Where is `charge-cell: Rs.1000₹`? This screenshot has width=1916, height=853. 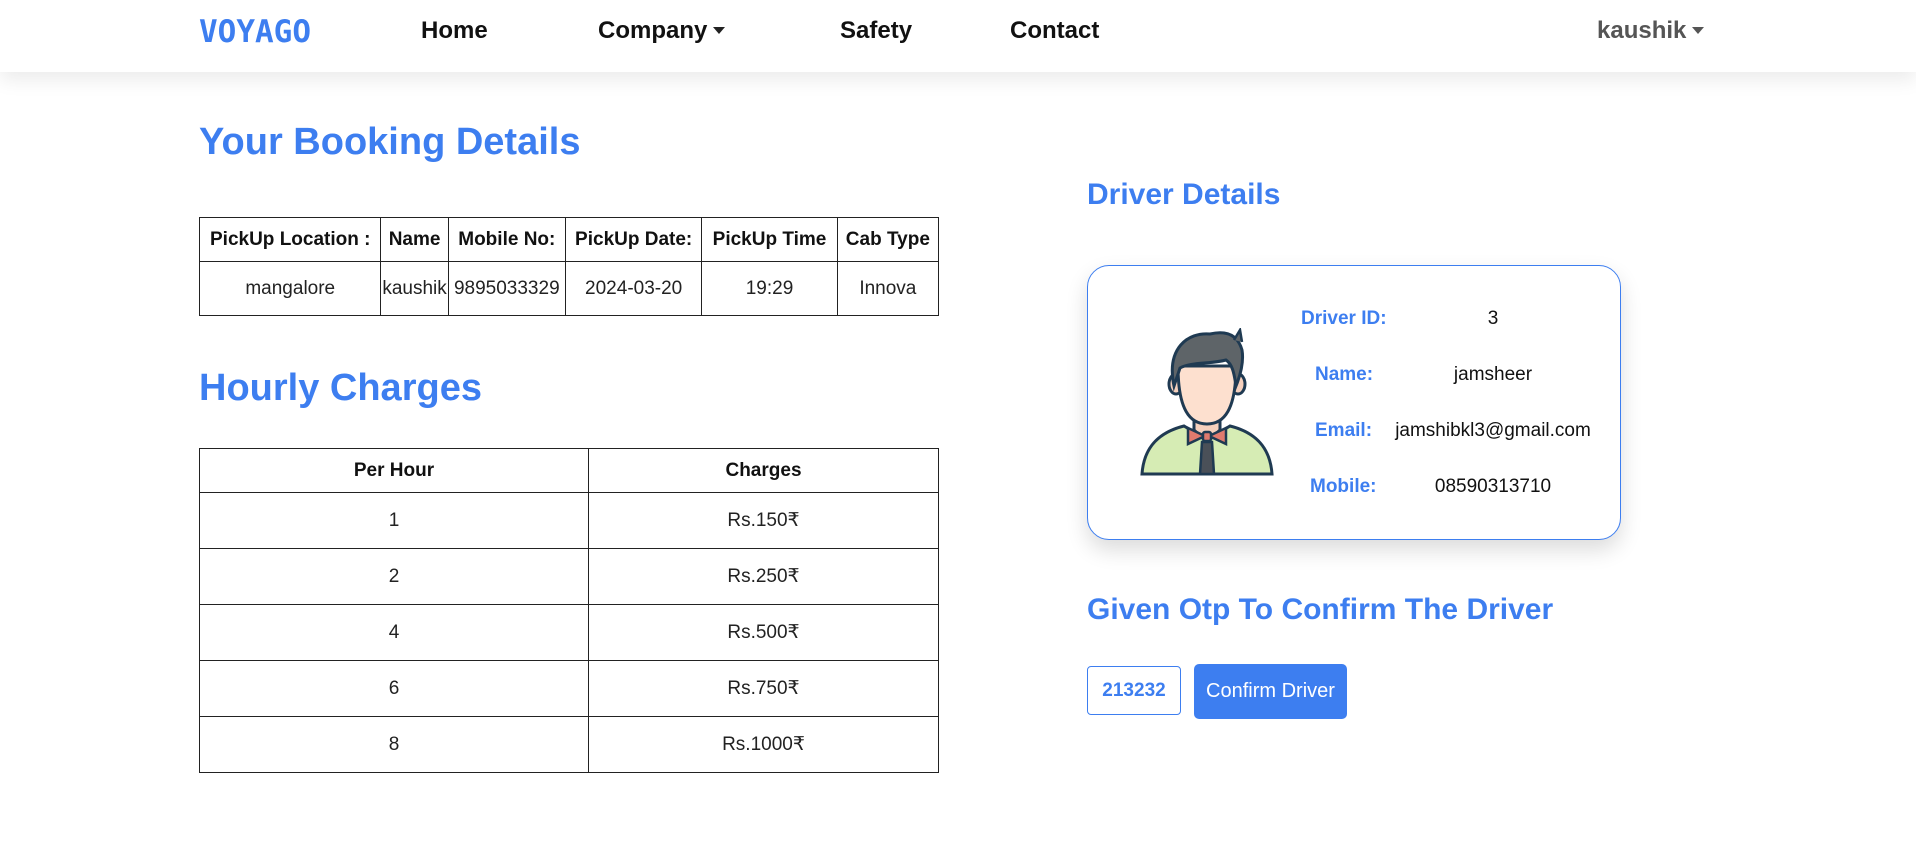 charge-cell: Rs.1000₹ is located at coordinates (763, 744).